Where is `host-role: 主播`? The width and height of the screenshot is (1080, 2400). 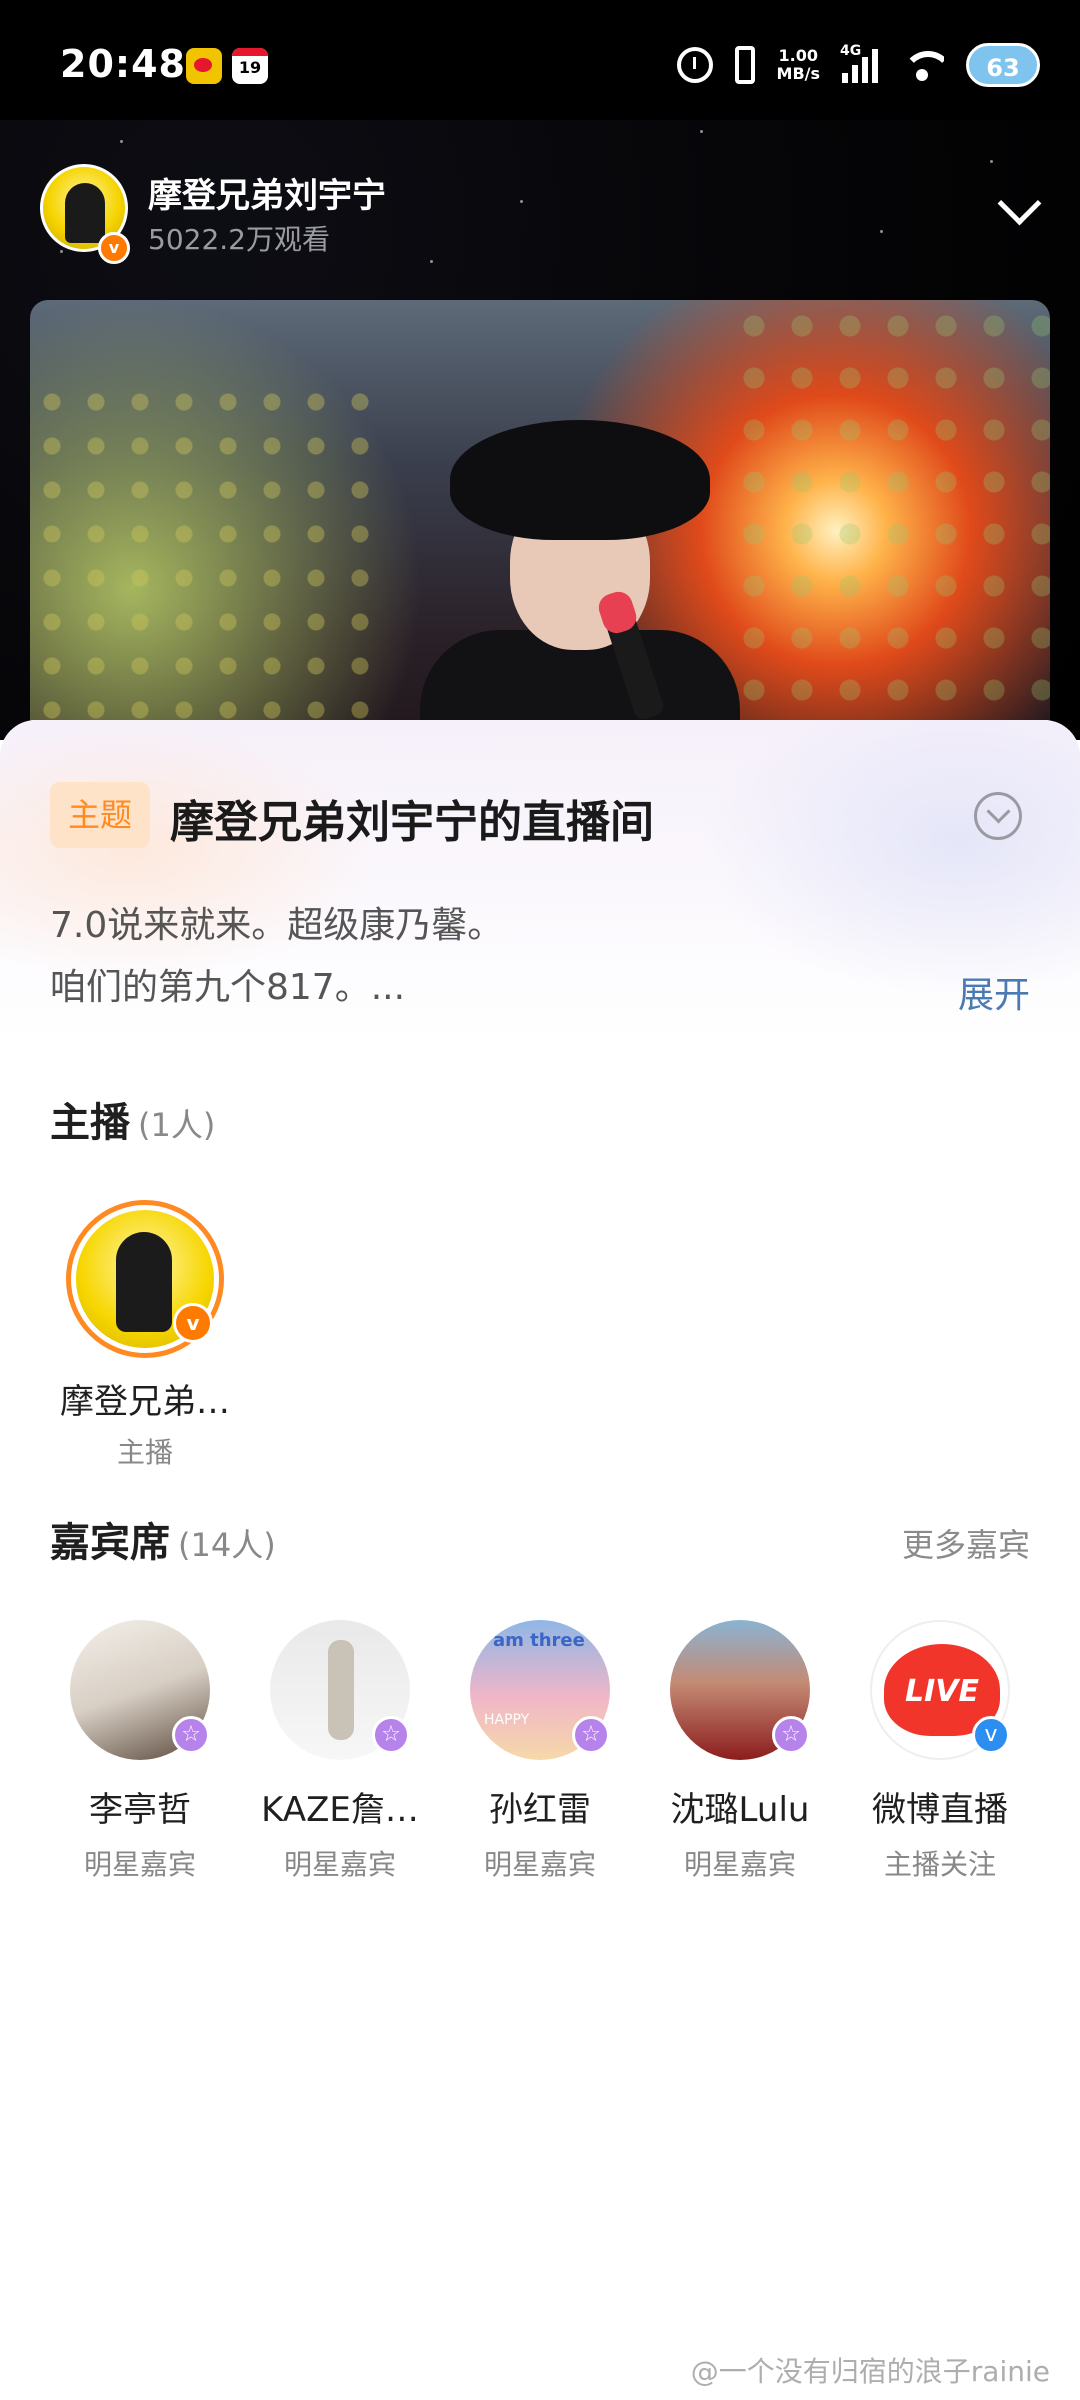
host-role: 主播 is located at coordinates (144, 1452).